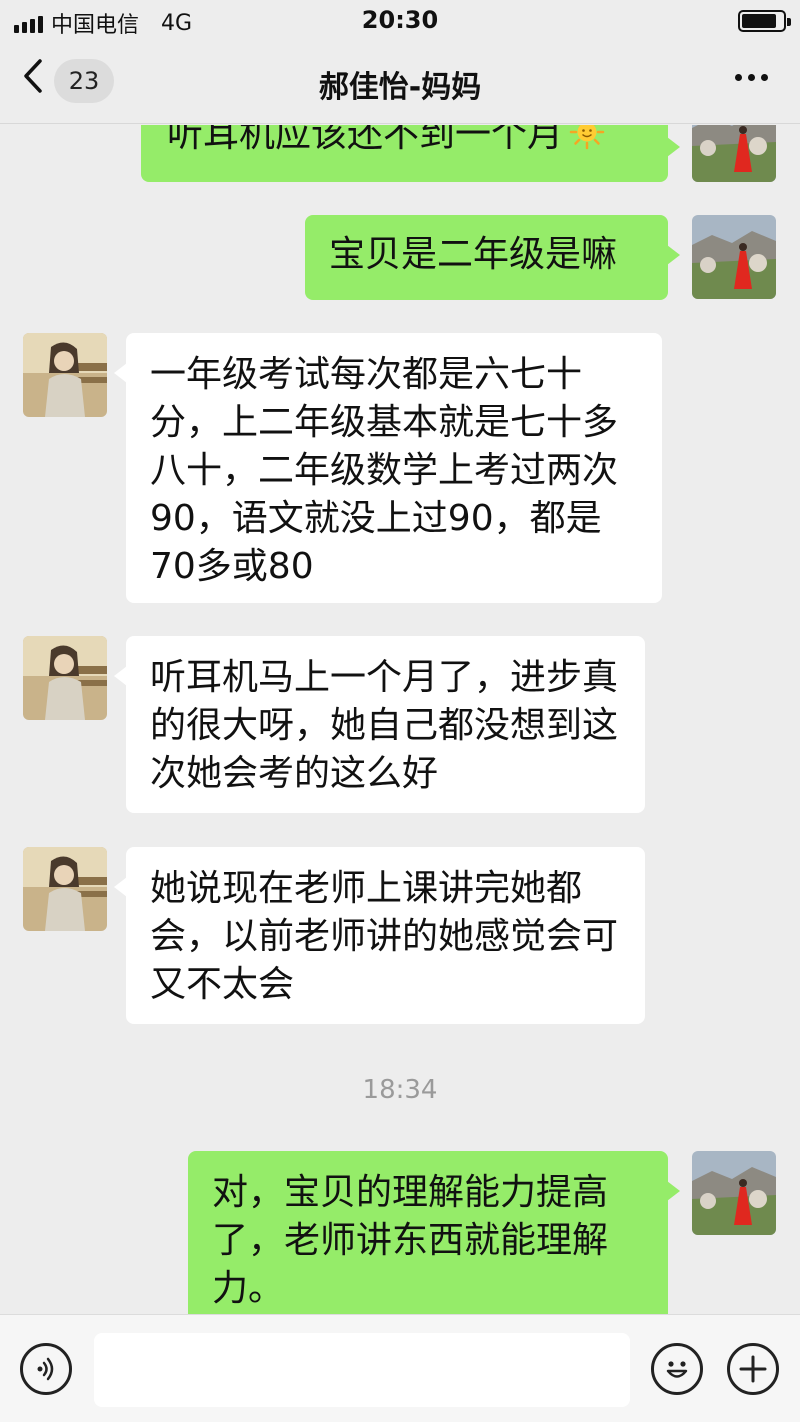 The image size is (800, 1422). I want to click on my-message-bubble: 宝贝是二年级是嘛, so click(492, 257).